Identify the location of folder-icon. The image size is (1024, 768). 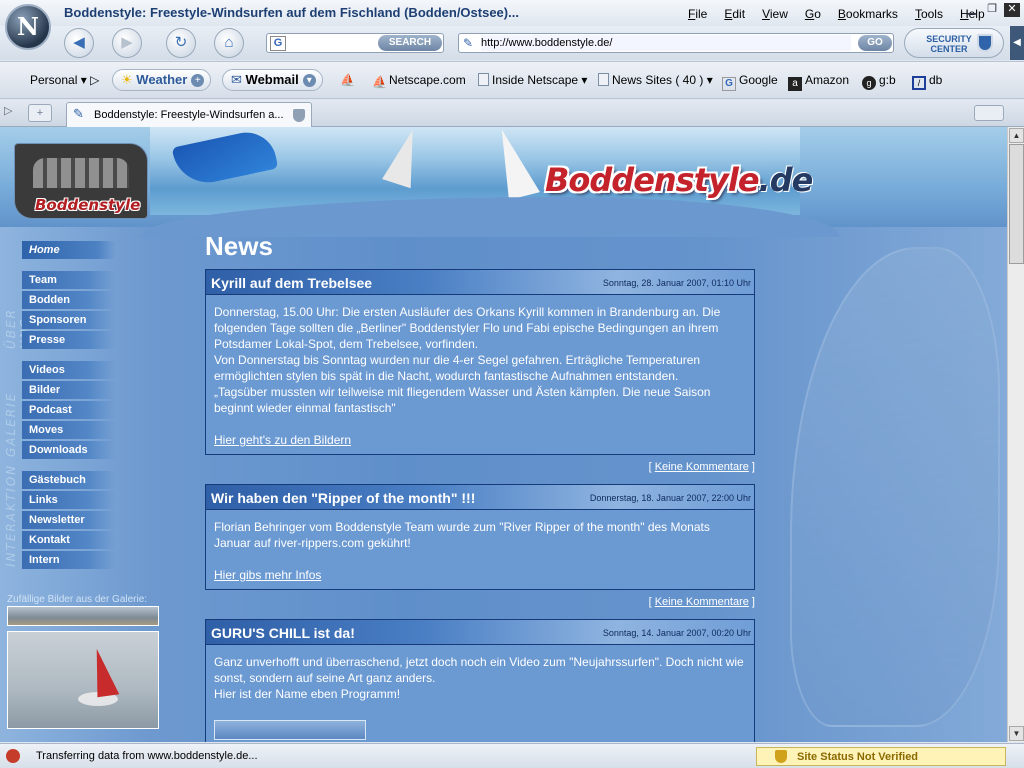
(483, 79).